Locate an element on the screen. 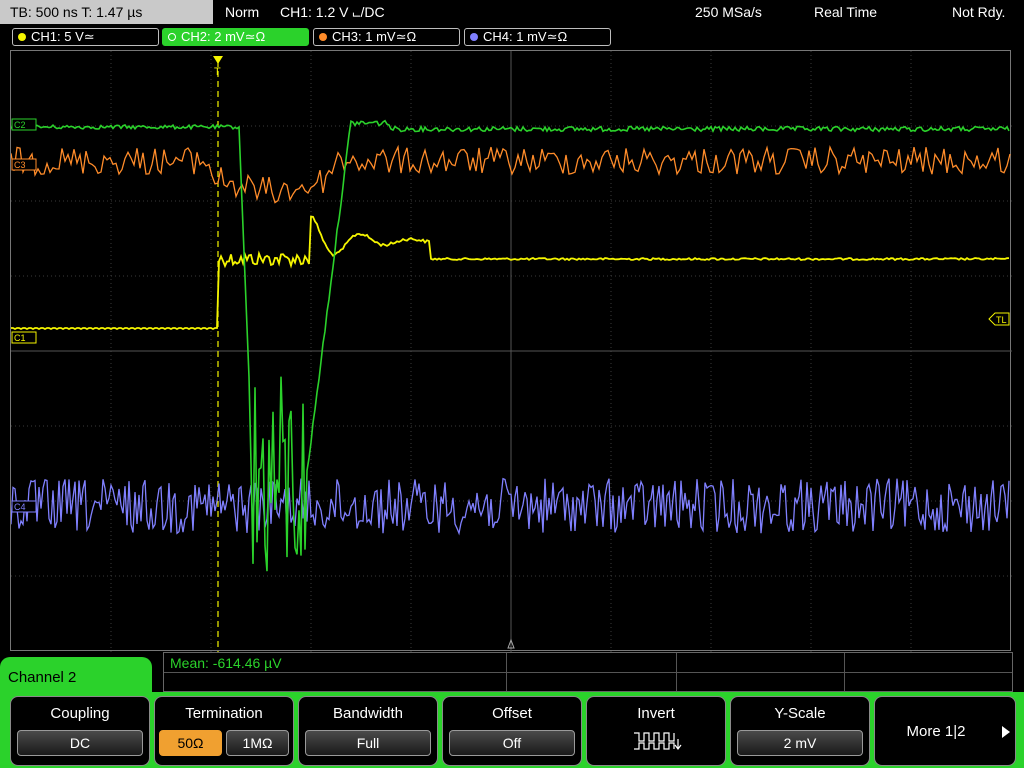 The height and width of the screenshot is (768, 1024). channel-2-chip: CH2: 2 mV≃Ω is located at coordinates (235, 37).